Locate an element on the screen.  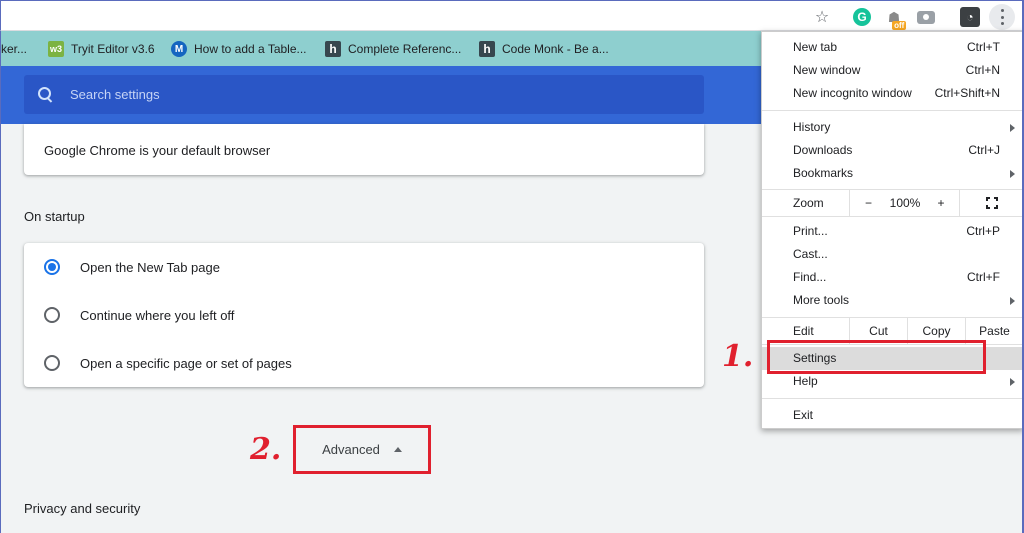
startup-section-title: On startup is located at coordinates (54, 216).